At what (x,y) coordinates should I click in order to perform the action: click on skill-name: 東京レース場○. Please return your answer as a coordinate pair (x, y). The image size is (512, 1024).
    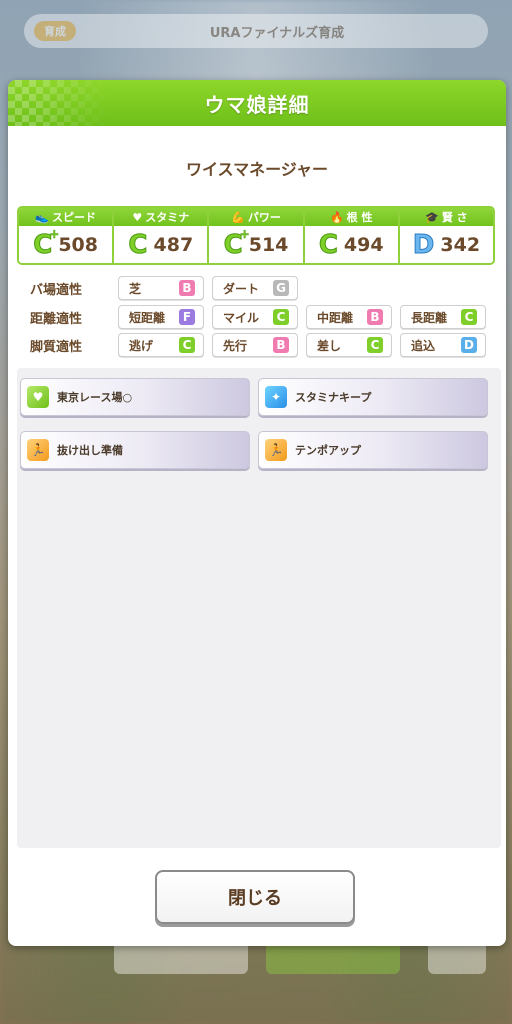
    Looking at the image, I should click on (95, 397).